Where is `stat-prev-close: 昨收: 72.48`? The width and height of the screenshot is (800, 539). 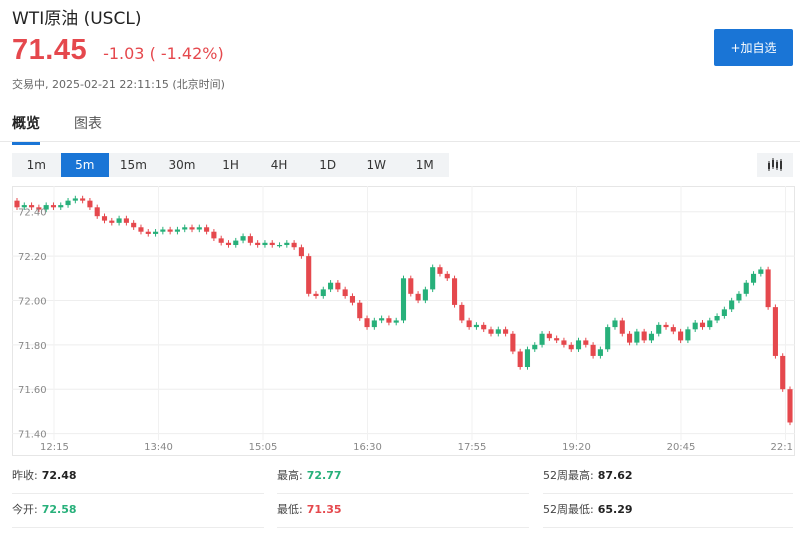 stat-prev-close: 昨收: 72.48 is located at coordinates (44, 475).